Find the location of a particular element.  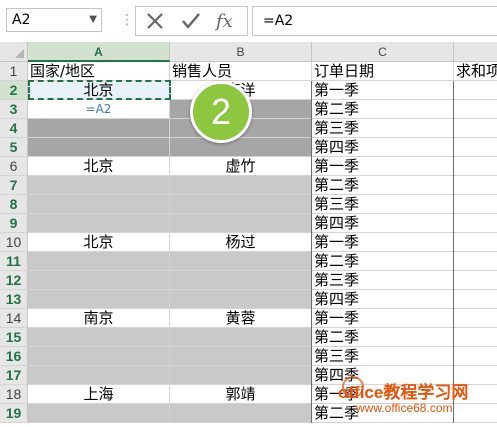

cell-a16 is located at coordinates (99, 356).